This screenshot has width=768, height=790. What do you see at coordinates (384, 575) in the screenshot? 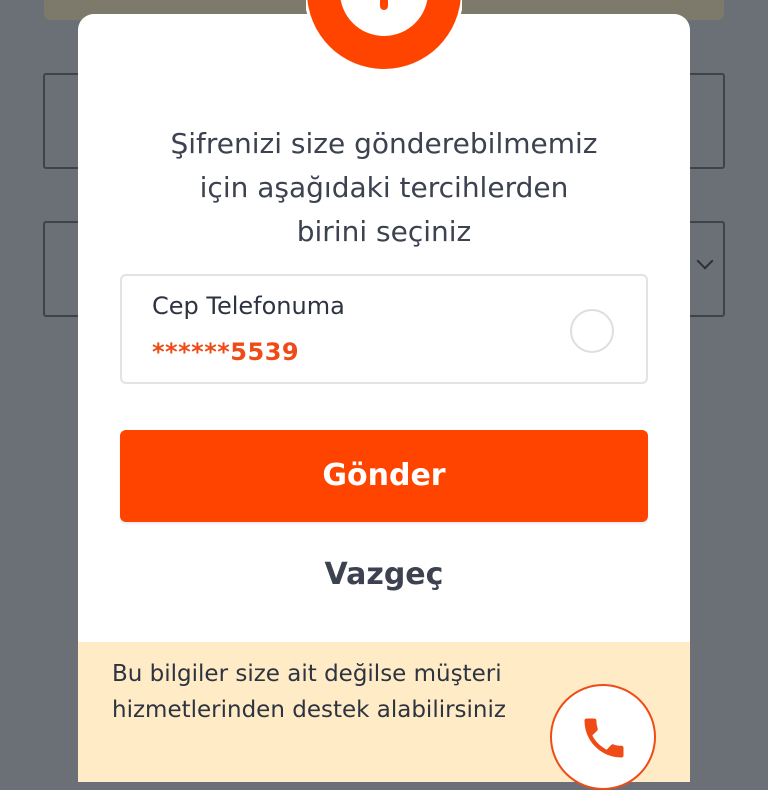
I see `cancel-button: Vazgeç` at bounding box center [384, 575].